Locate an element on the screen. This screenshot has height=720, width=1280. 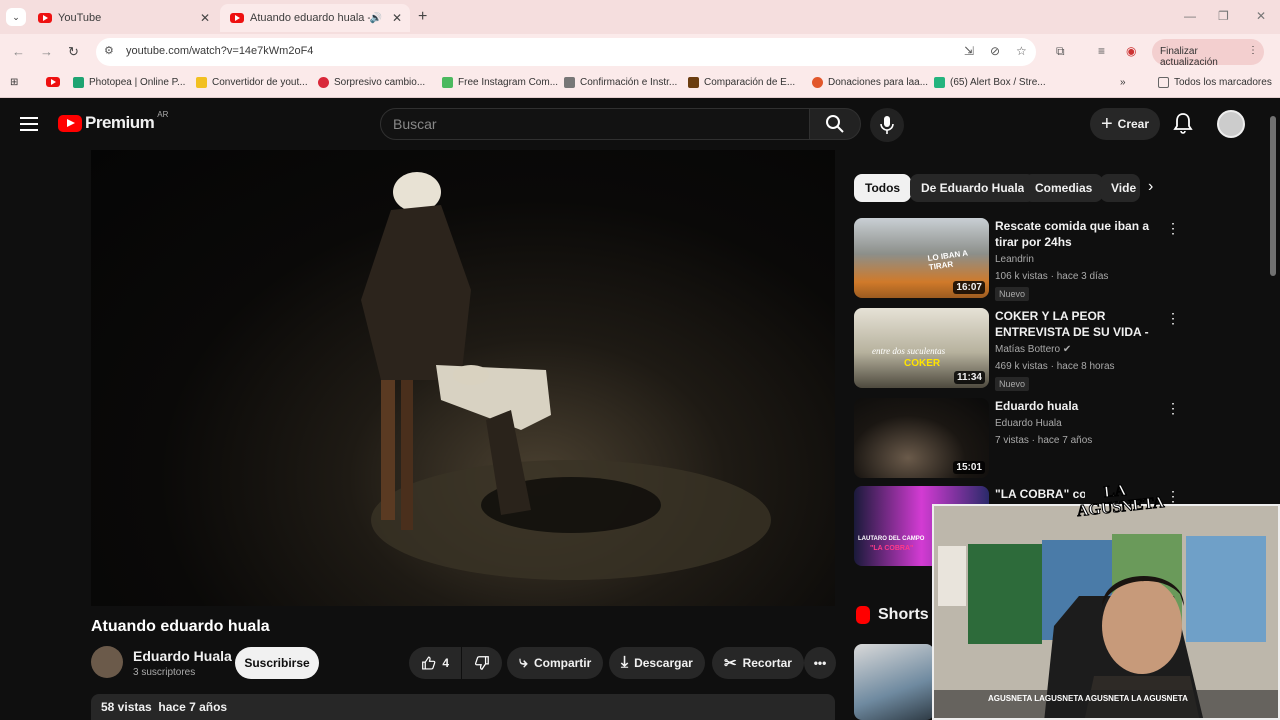
extensions-icon: ⧉ is located at coordinates (1060, 51).